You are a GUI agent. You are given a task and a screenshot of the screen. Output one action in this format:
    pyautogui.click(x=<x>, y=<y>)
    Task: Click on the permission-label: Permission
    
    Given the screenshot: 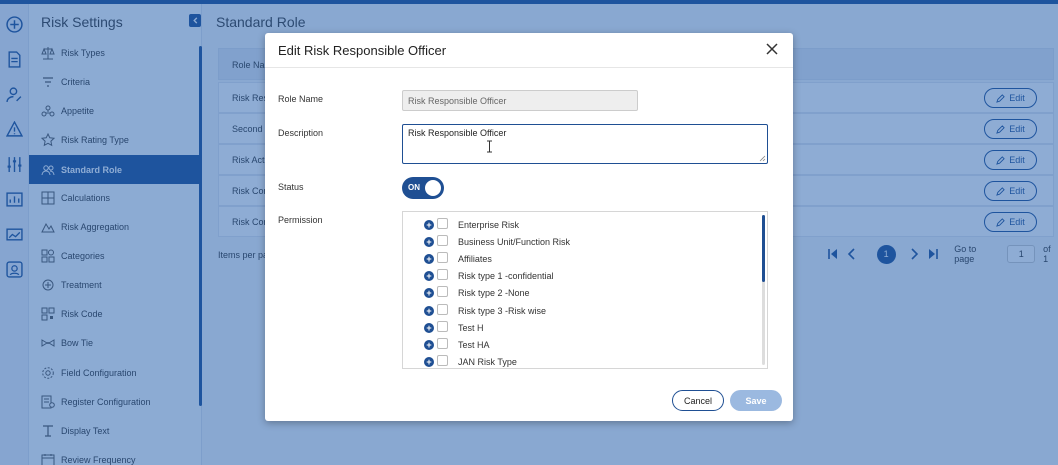 What is the action you would take?
    pyautogui.click(x=300, y=220)
    